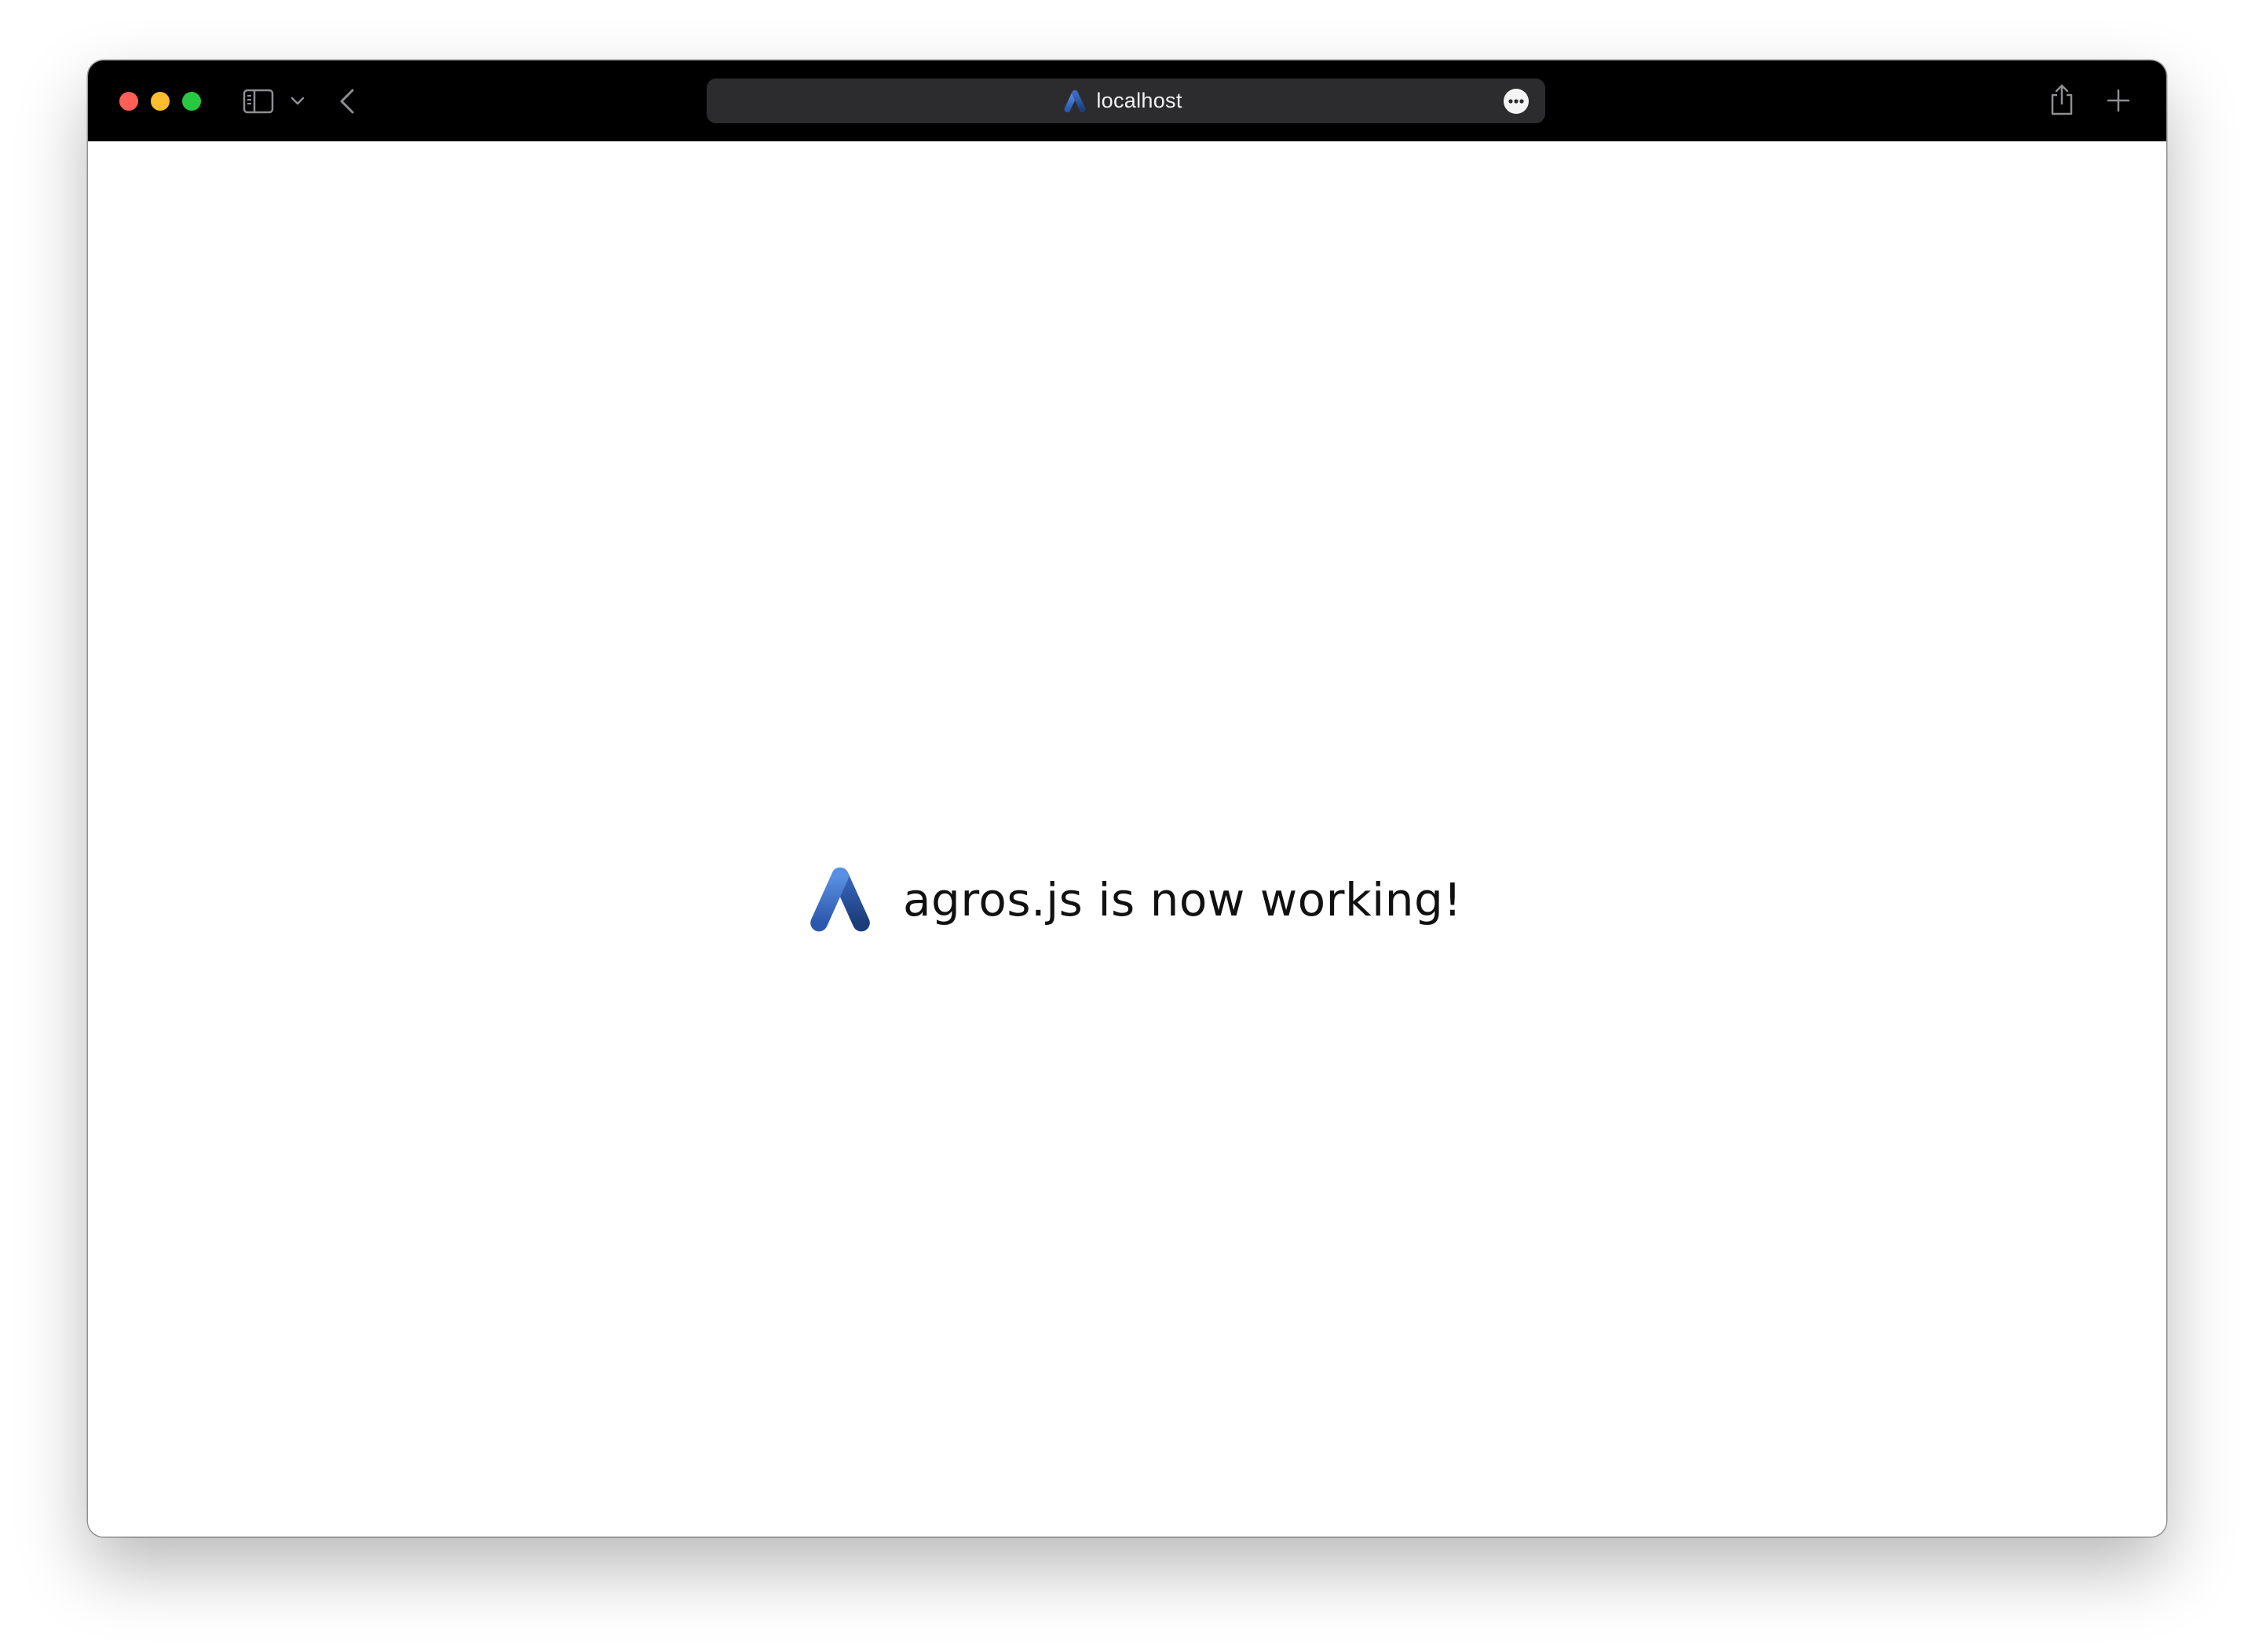  What do you see at coordinates (191, 101) in the screenshot?
I see `zoom-window-button` at bounding box center [191, 101].